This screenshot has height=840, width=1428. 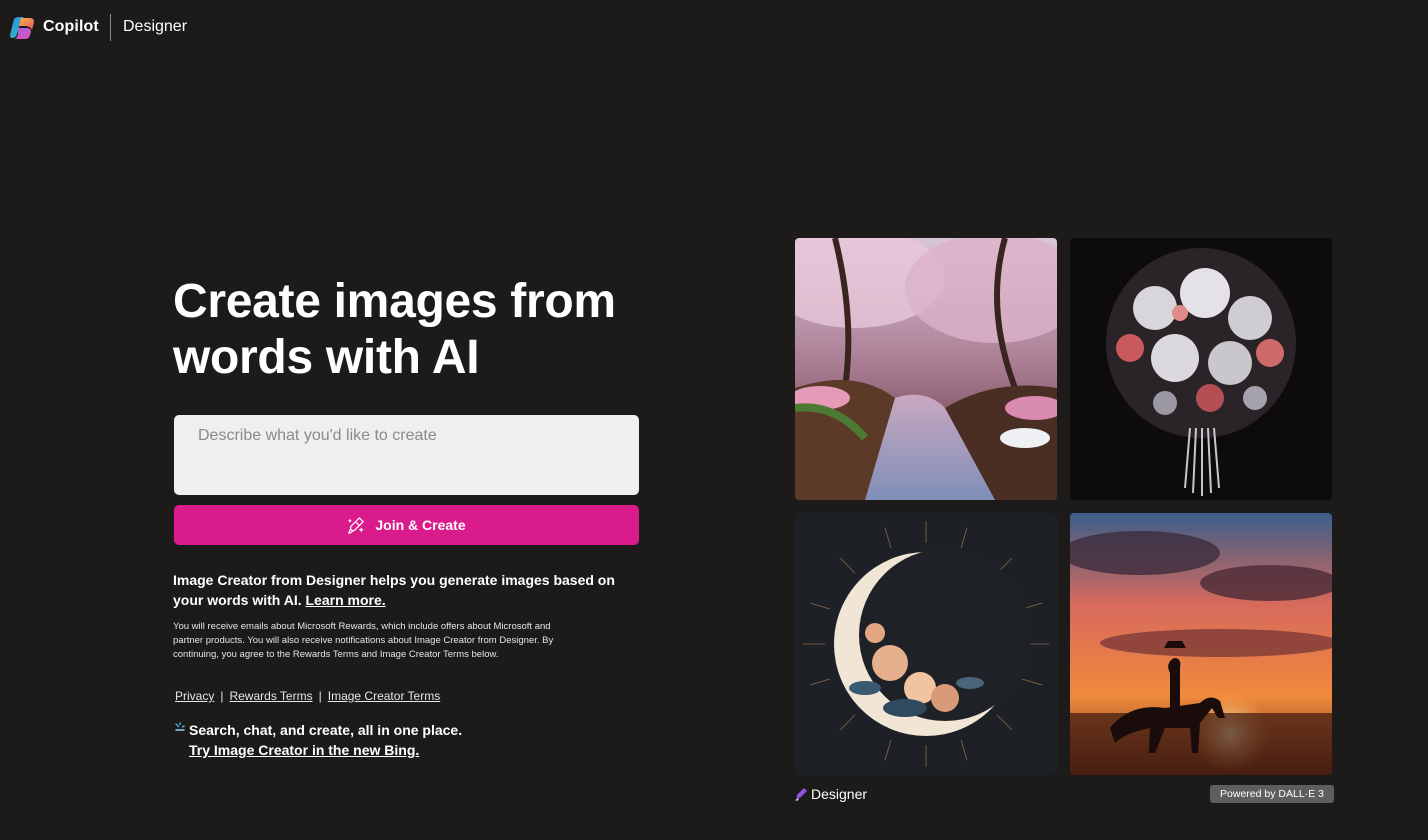 I want to click on join-and-create-button: Join & Create, so click(x=406, y=525).